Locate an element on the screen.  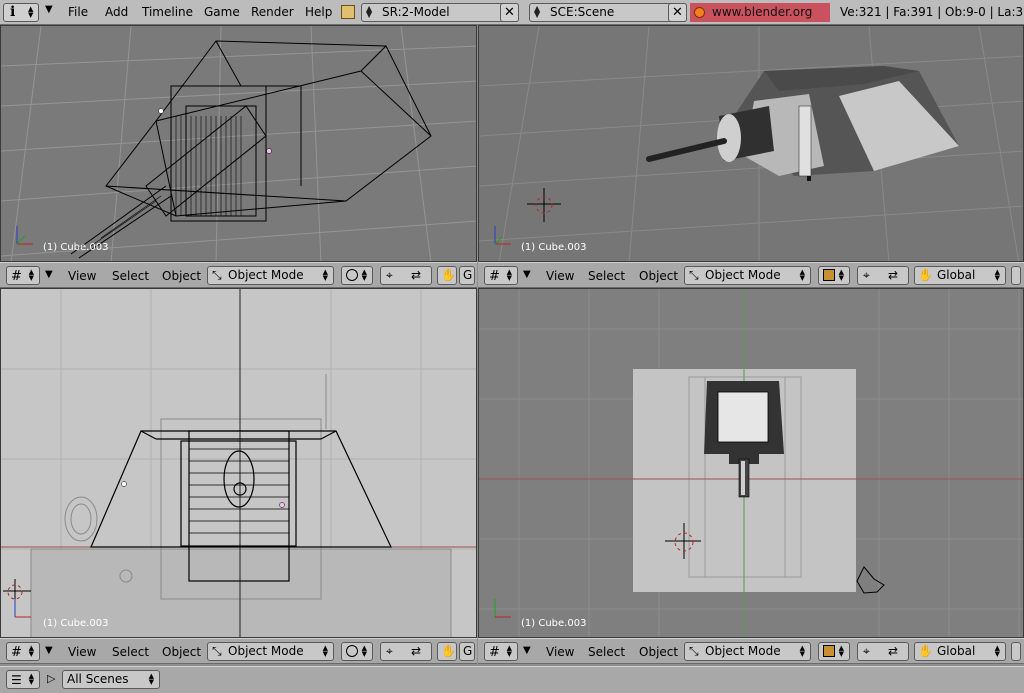
menu-file: File is located at coordinates (78, 12).